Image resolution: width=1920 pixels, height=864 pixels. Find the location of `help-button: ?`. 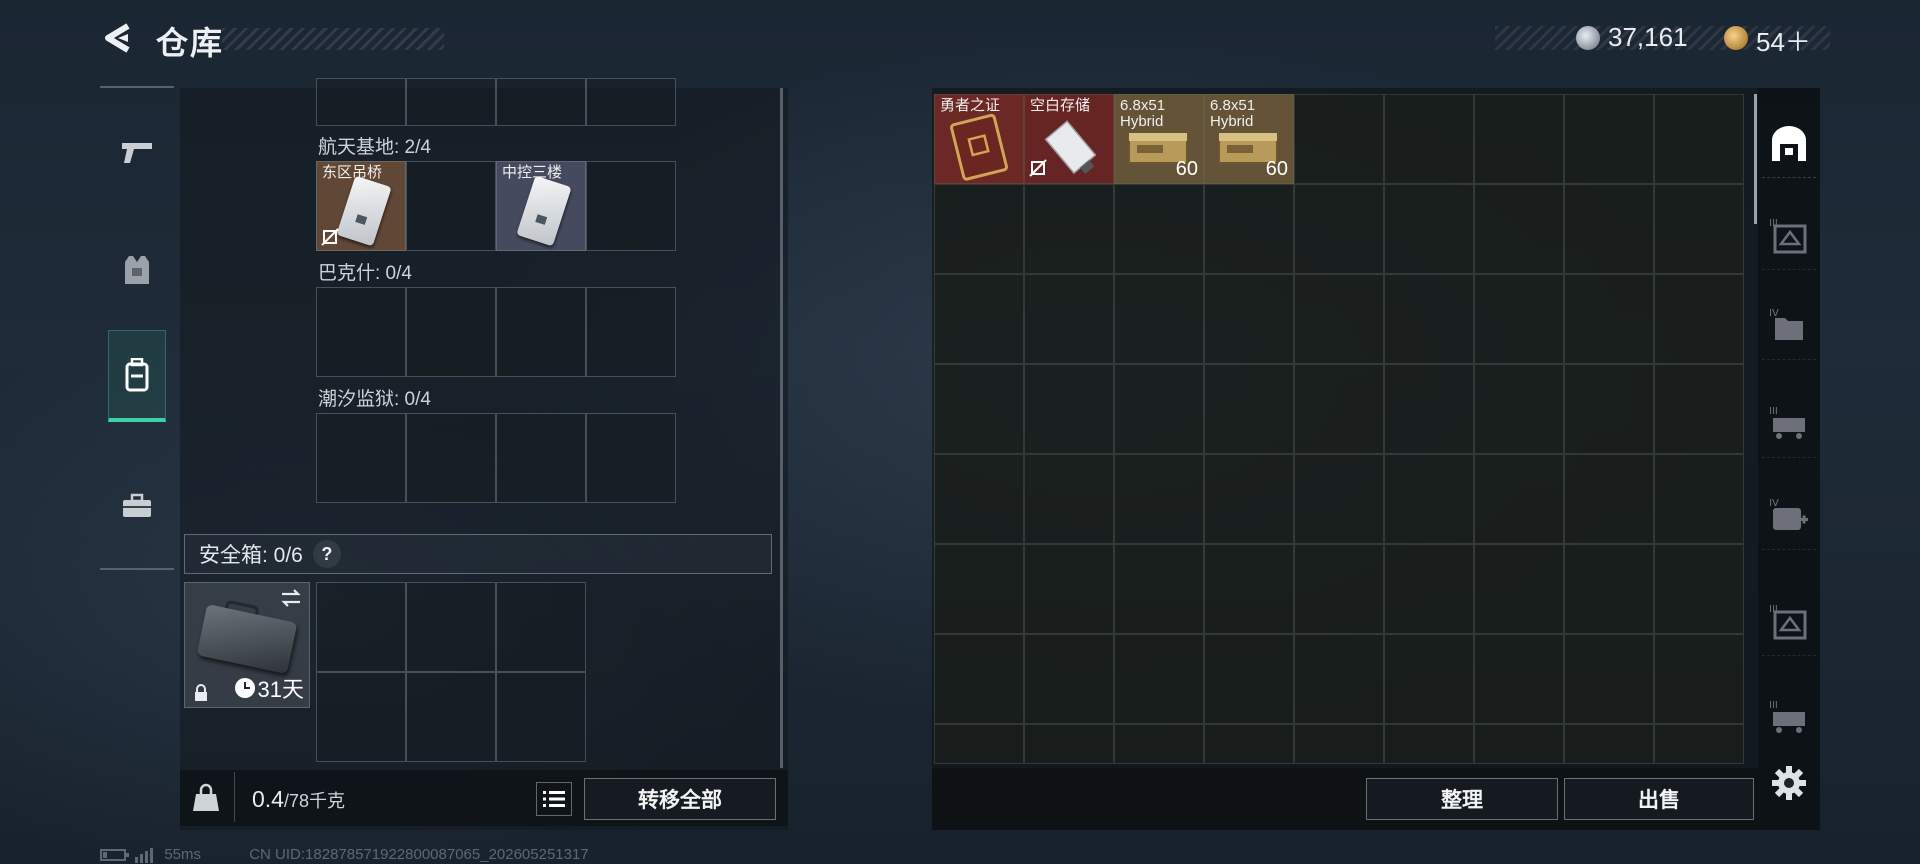

help-button: ? is located at coordinates (326, 554).